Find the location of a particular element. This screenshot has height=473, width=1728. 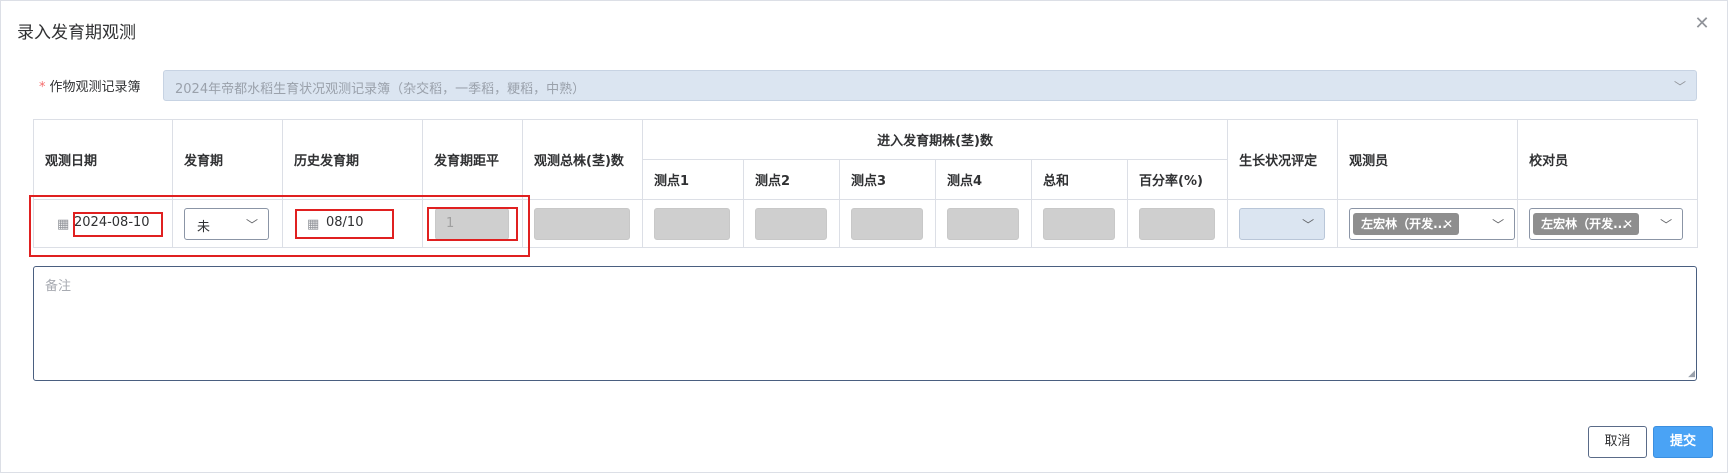

cell-sum is located at coordinates (1079, 223).